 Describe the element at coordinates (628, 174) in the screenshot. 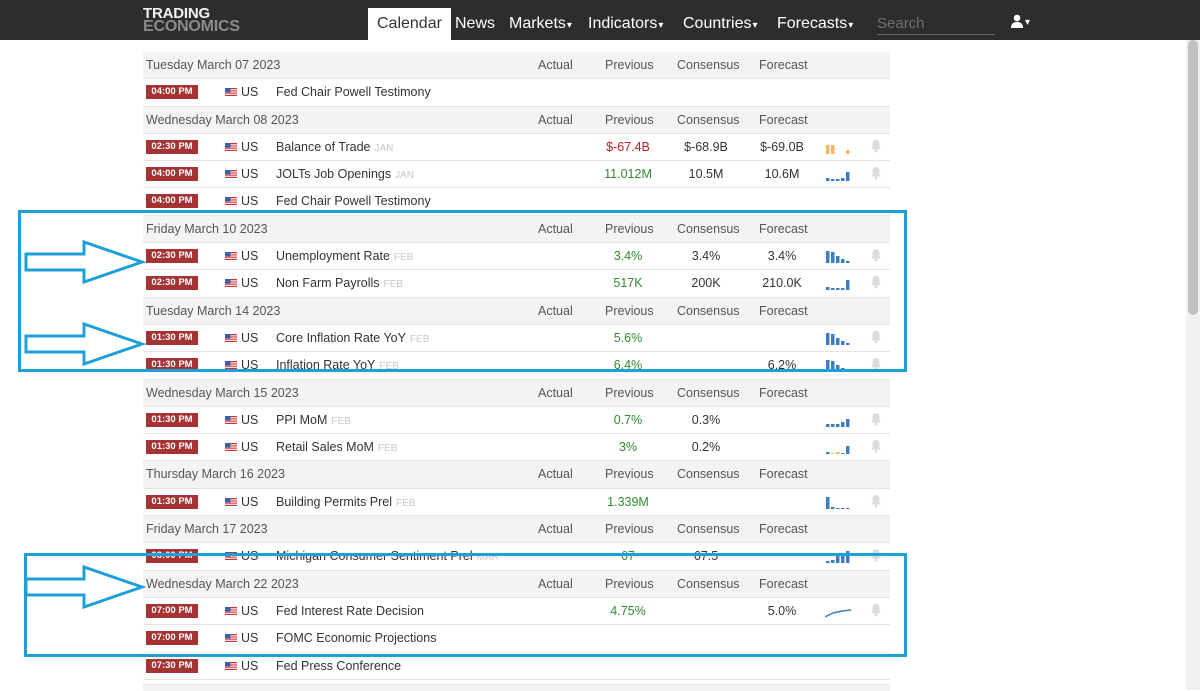

I see `event-previous-value: 11.012M` at that location.